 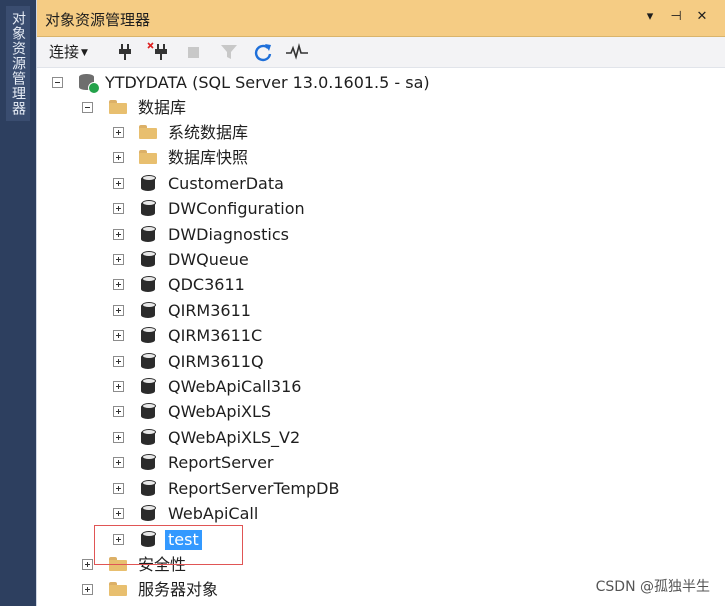 I want to click on tree-node-database: CustomerData, so click(x=381, y=184).